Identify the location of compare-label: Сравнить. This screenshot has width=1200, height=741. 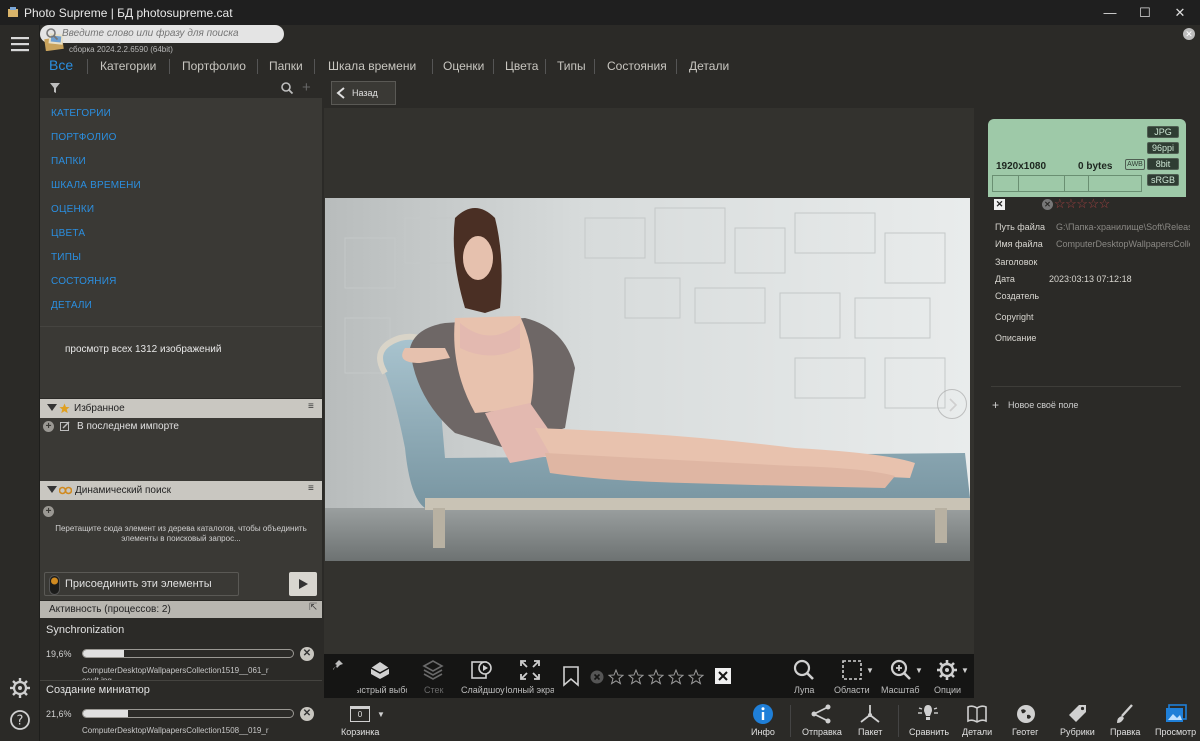
(929, 732).